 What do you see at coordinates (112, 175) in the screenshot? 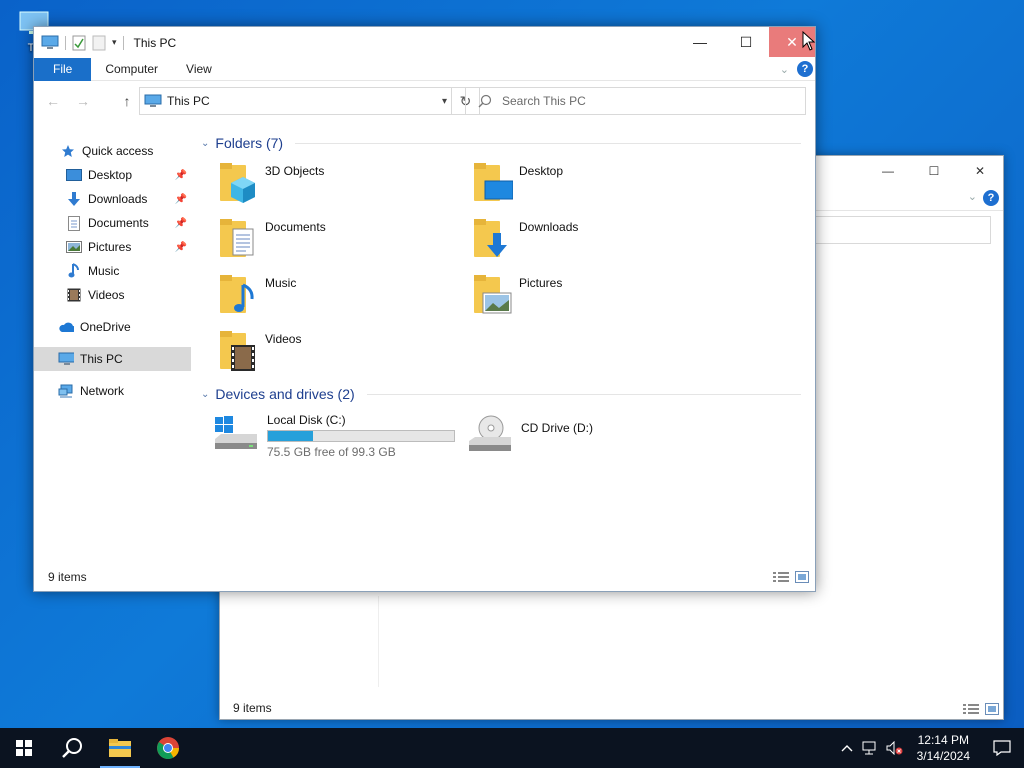
I see `sidebar-item-desktop: Desktop 📌` at bounding box center [112, 175].